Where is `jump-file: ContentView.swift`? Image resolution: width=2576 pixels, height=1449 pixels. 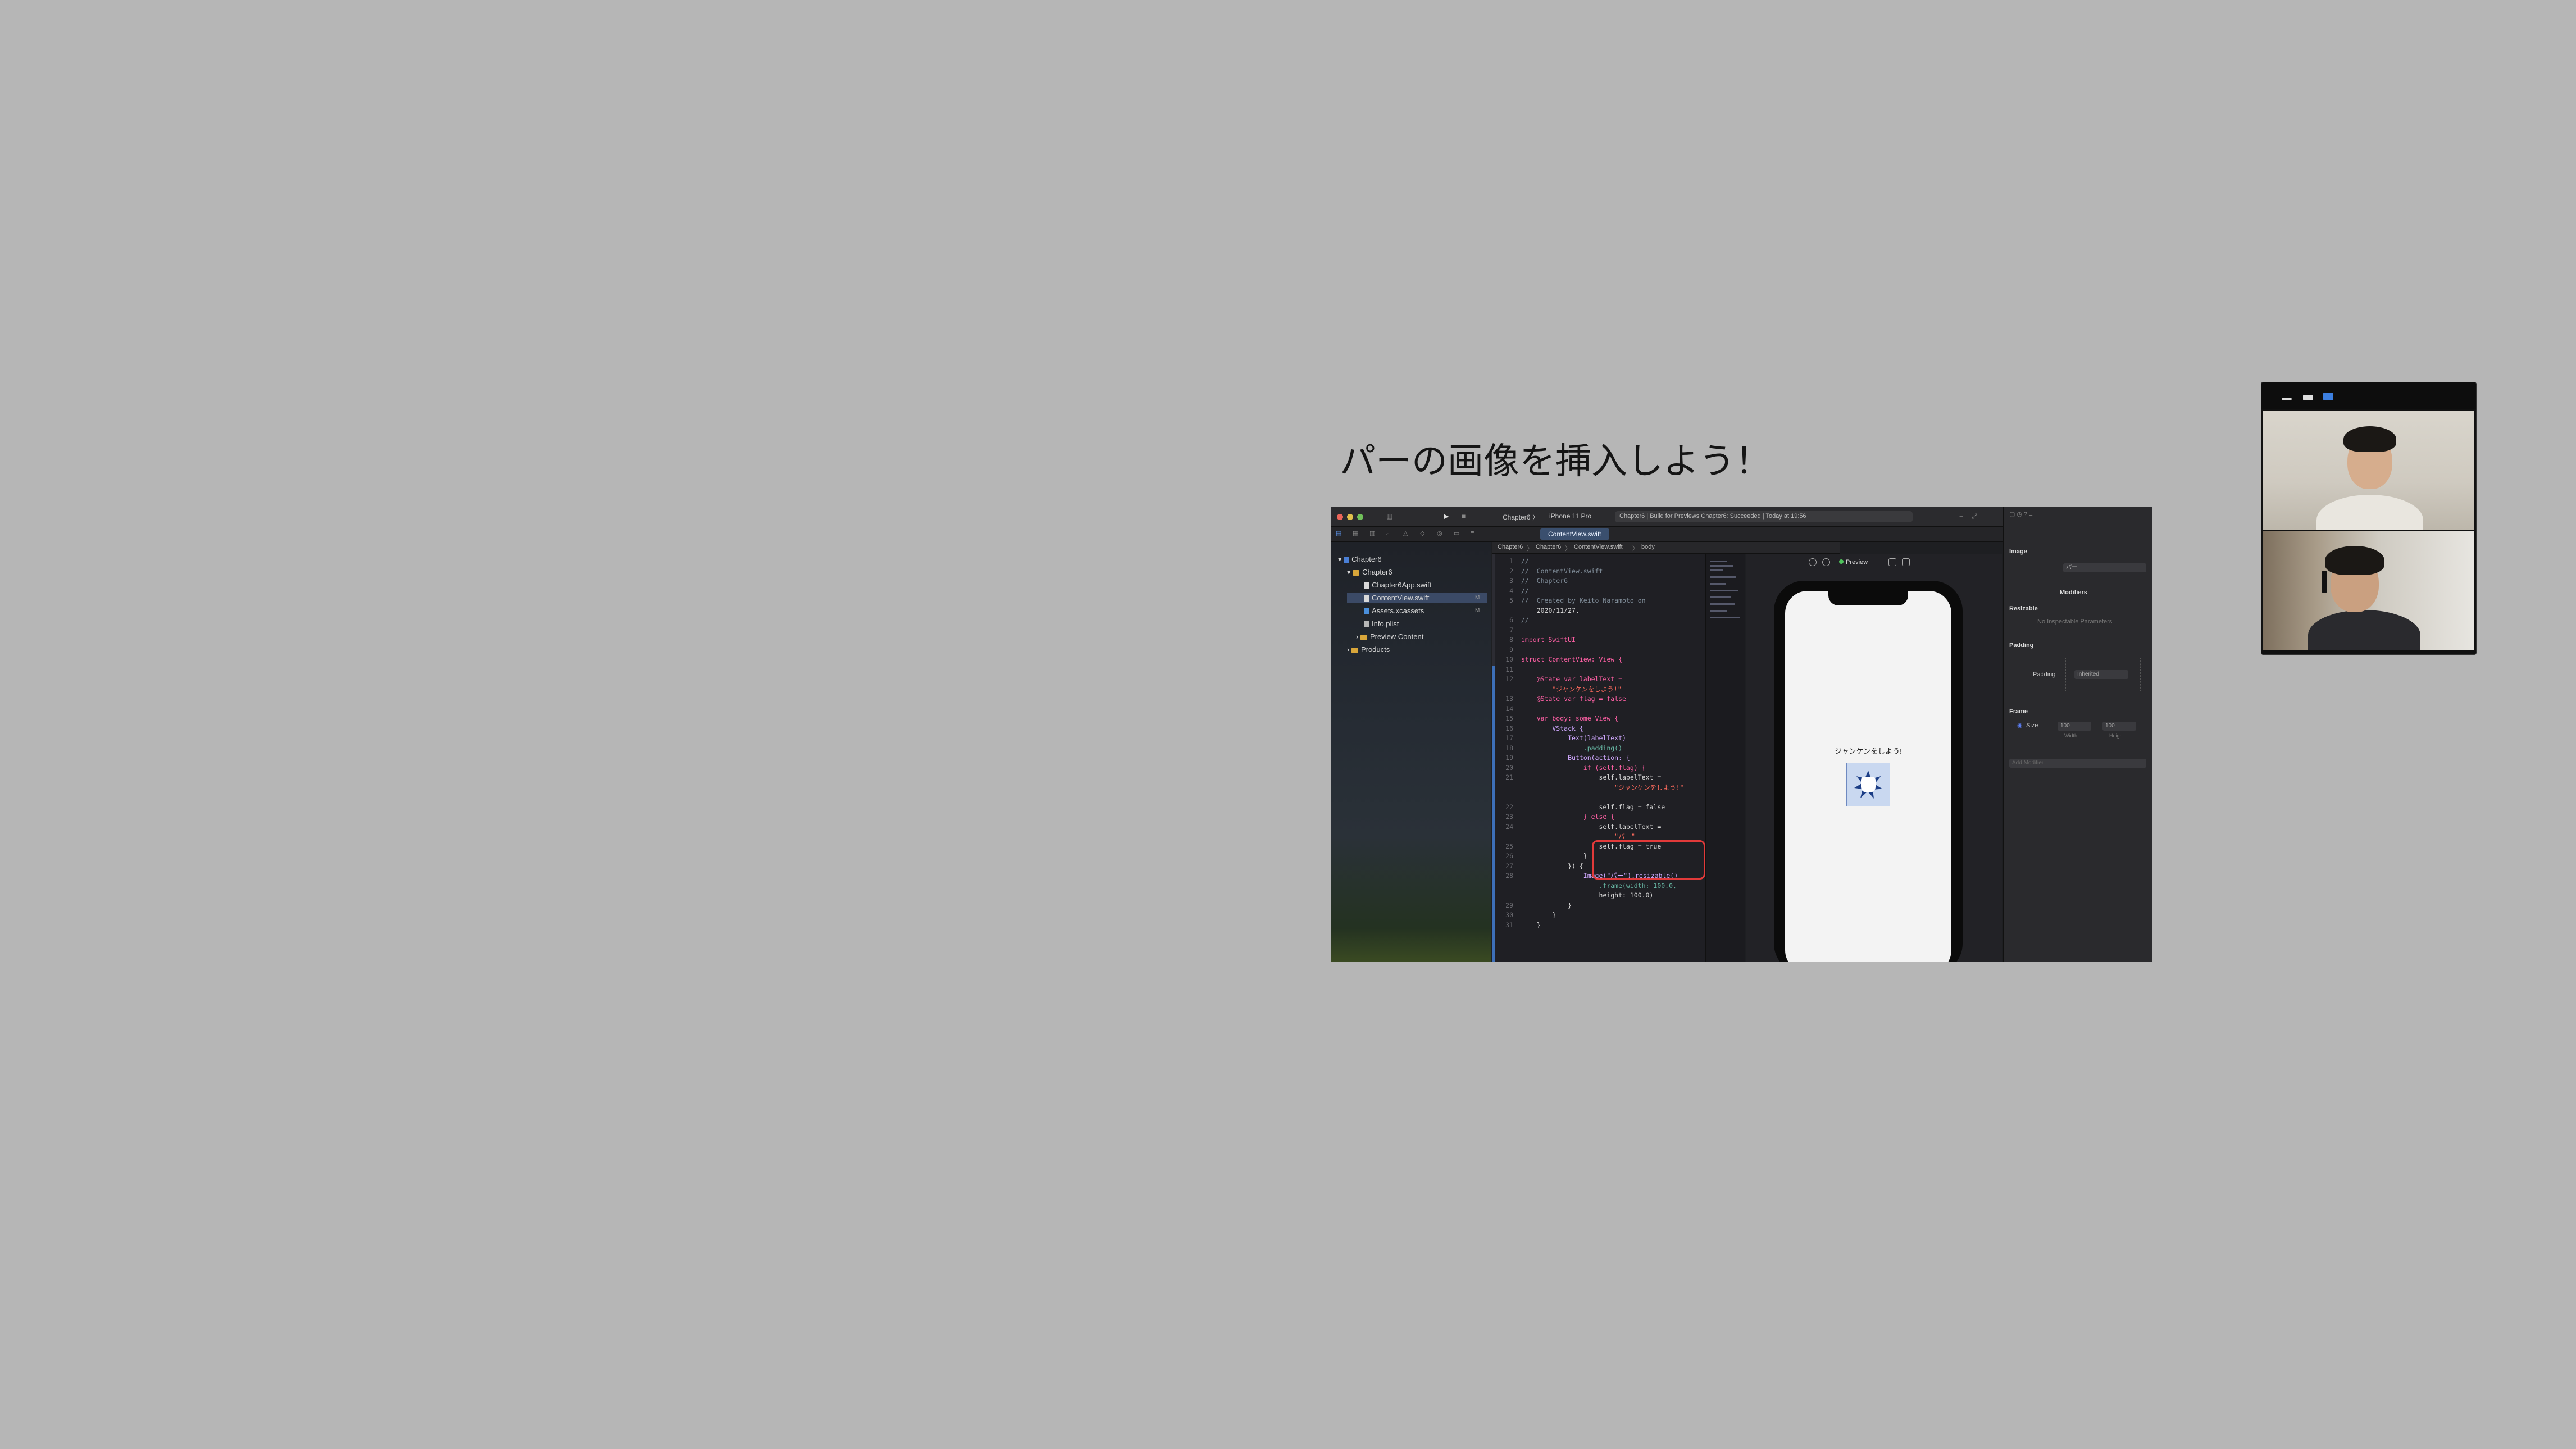
jump-file: ContentView.swift is located at coordinates (1598, 547).